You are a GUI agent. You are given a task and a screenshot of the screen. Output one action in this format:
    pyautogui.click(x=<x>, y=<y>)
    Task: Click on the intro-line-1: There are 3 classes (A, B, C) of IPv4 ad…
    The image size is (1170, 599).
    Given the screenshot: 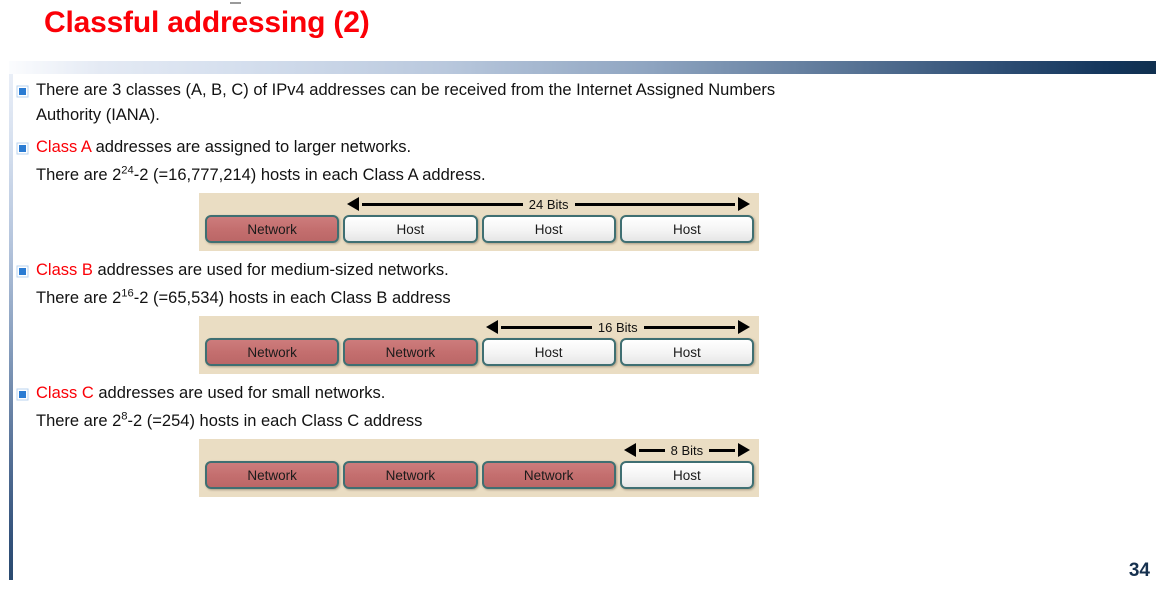 What is the action you would take?
    pyautogui.click(x=406, y=90)
    